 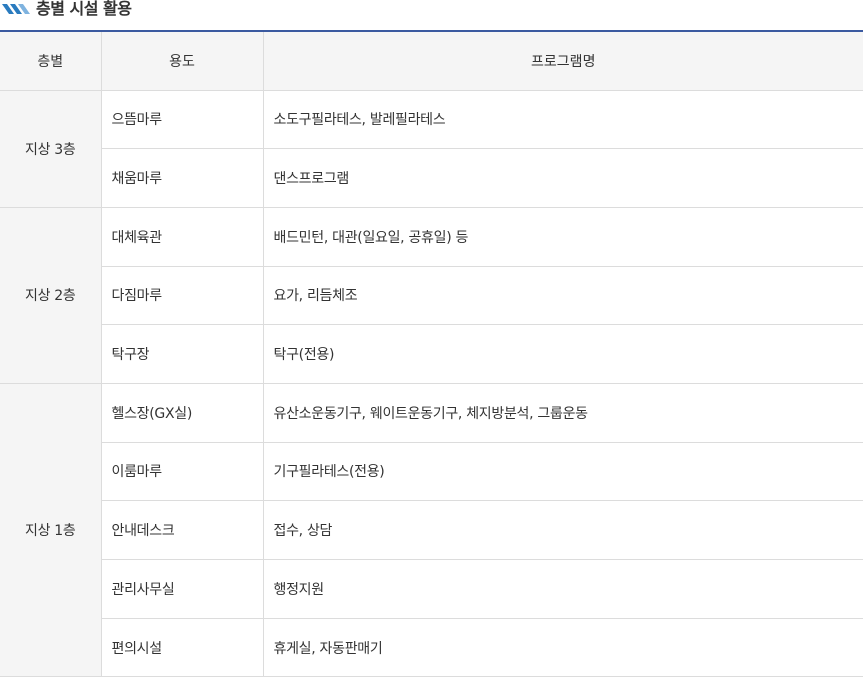 What do you see at coordinates (181, 60) in the screenshot?
I see `header-use: 용도` at bounding box center [181, 60].